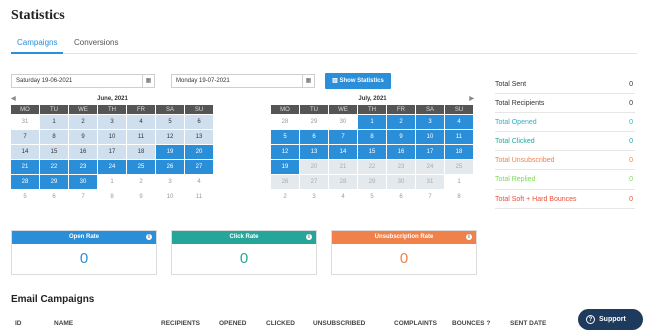  Describe the element at coordinates (528, 323) in the screenshot. I see `column-header-sent-date: SENT DATE` at that location.